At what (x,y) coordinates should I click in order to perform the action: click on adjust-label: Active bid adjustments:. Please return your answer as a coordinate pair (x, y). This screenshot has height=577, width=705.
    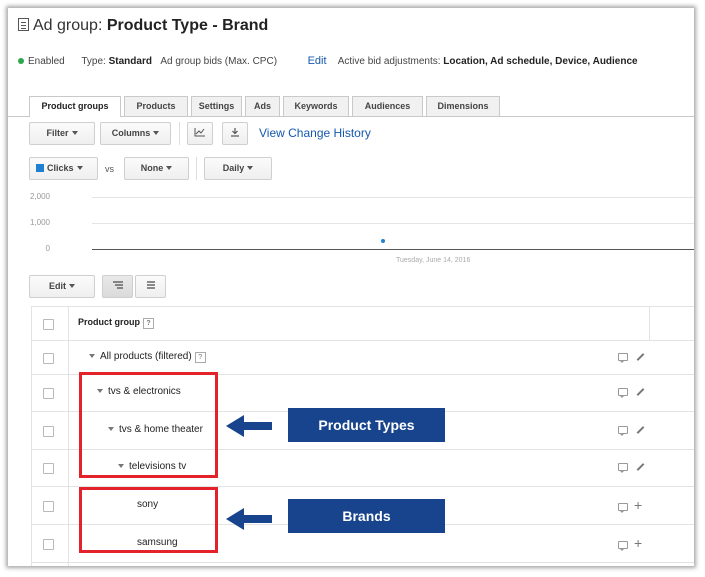
    Looking at the image, I should click on (389, 61).